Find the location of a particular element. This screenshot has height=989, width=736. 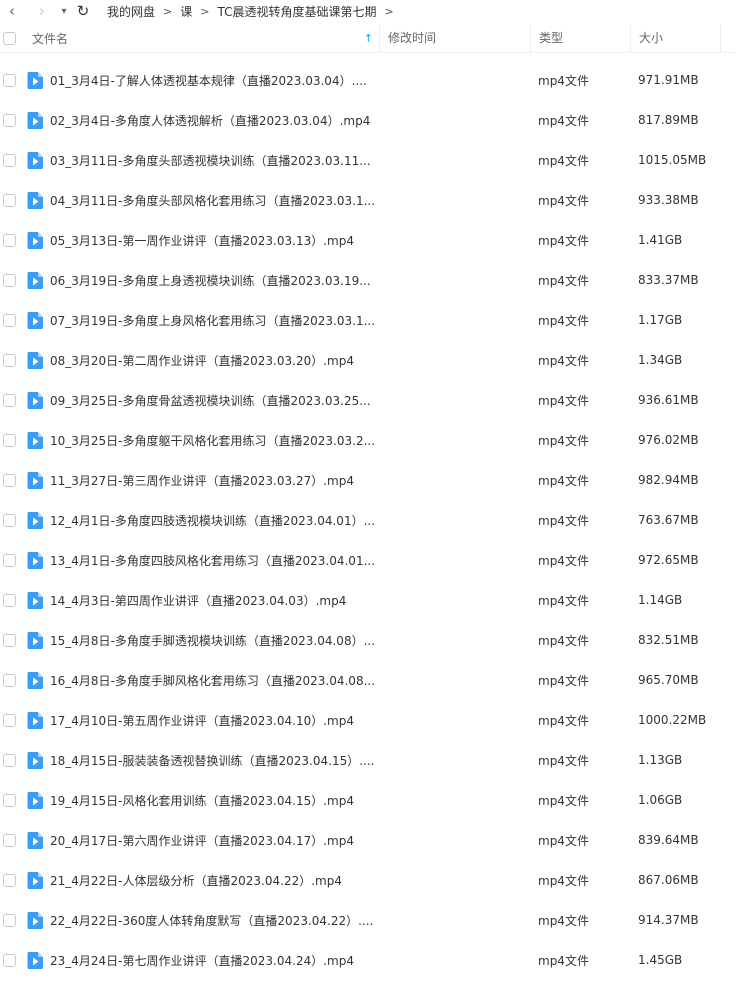

file-size: 933.38MB is located at coordinates (668, 200).